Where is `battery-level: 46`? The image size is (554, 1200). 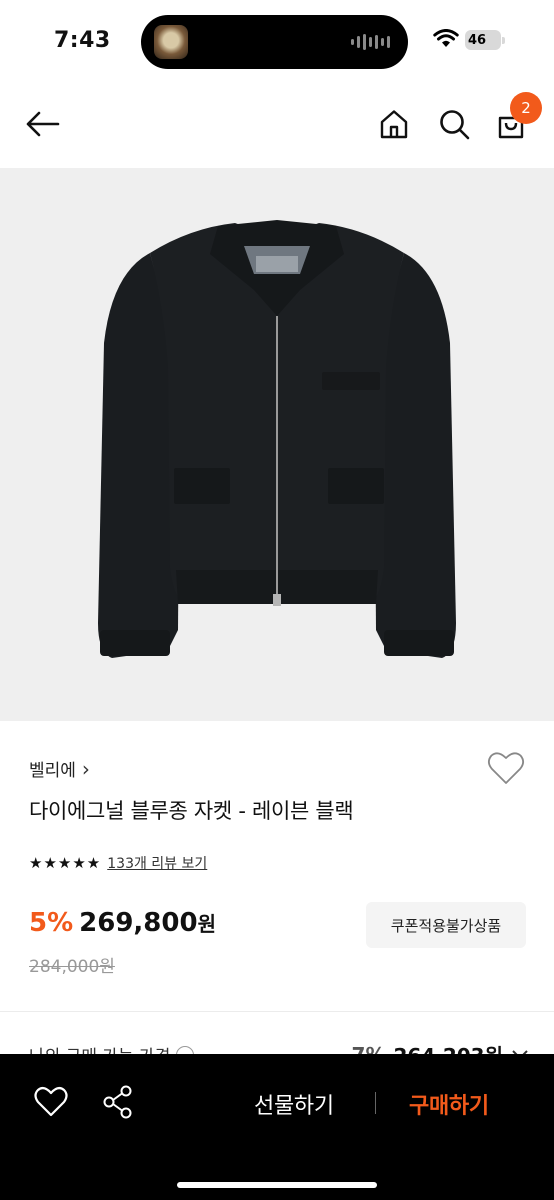 battery-level: 46 is located at coordinates (477, 40).